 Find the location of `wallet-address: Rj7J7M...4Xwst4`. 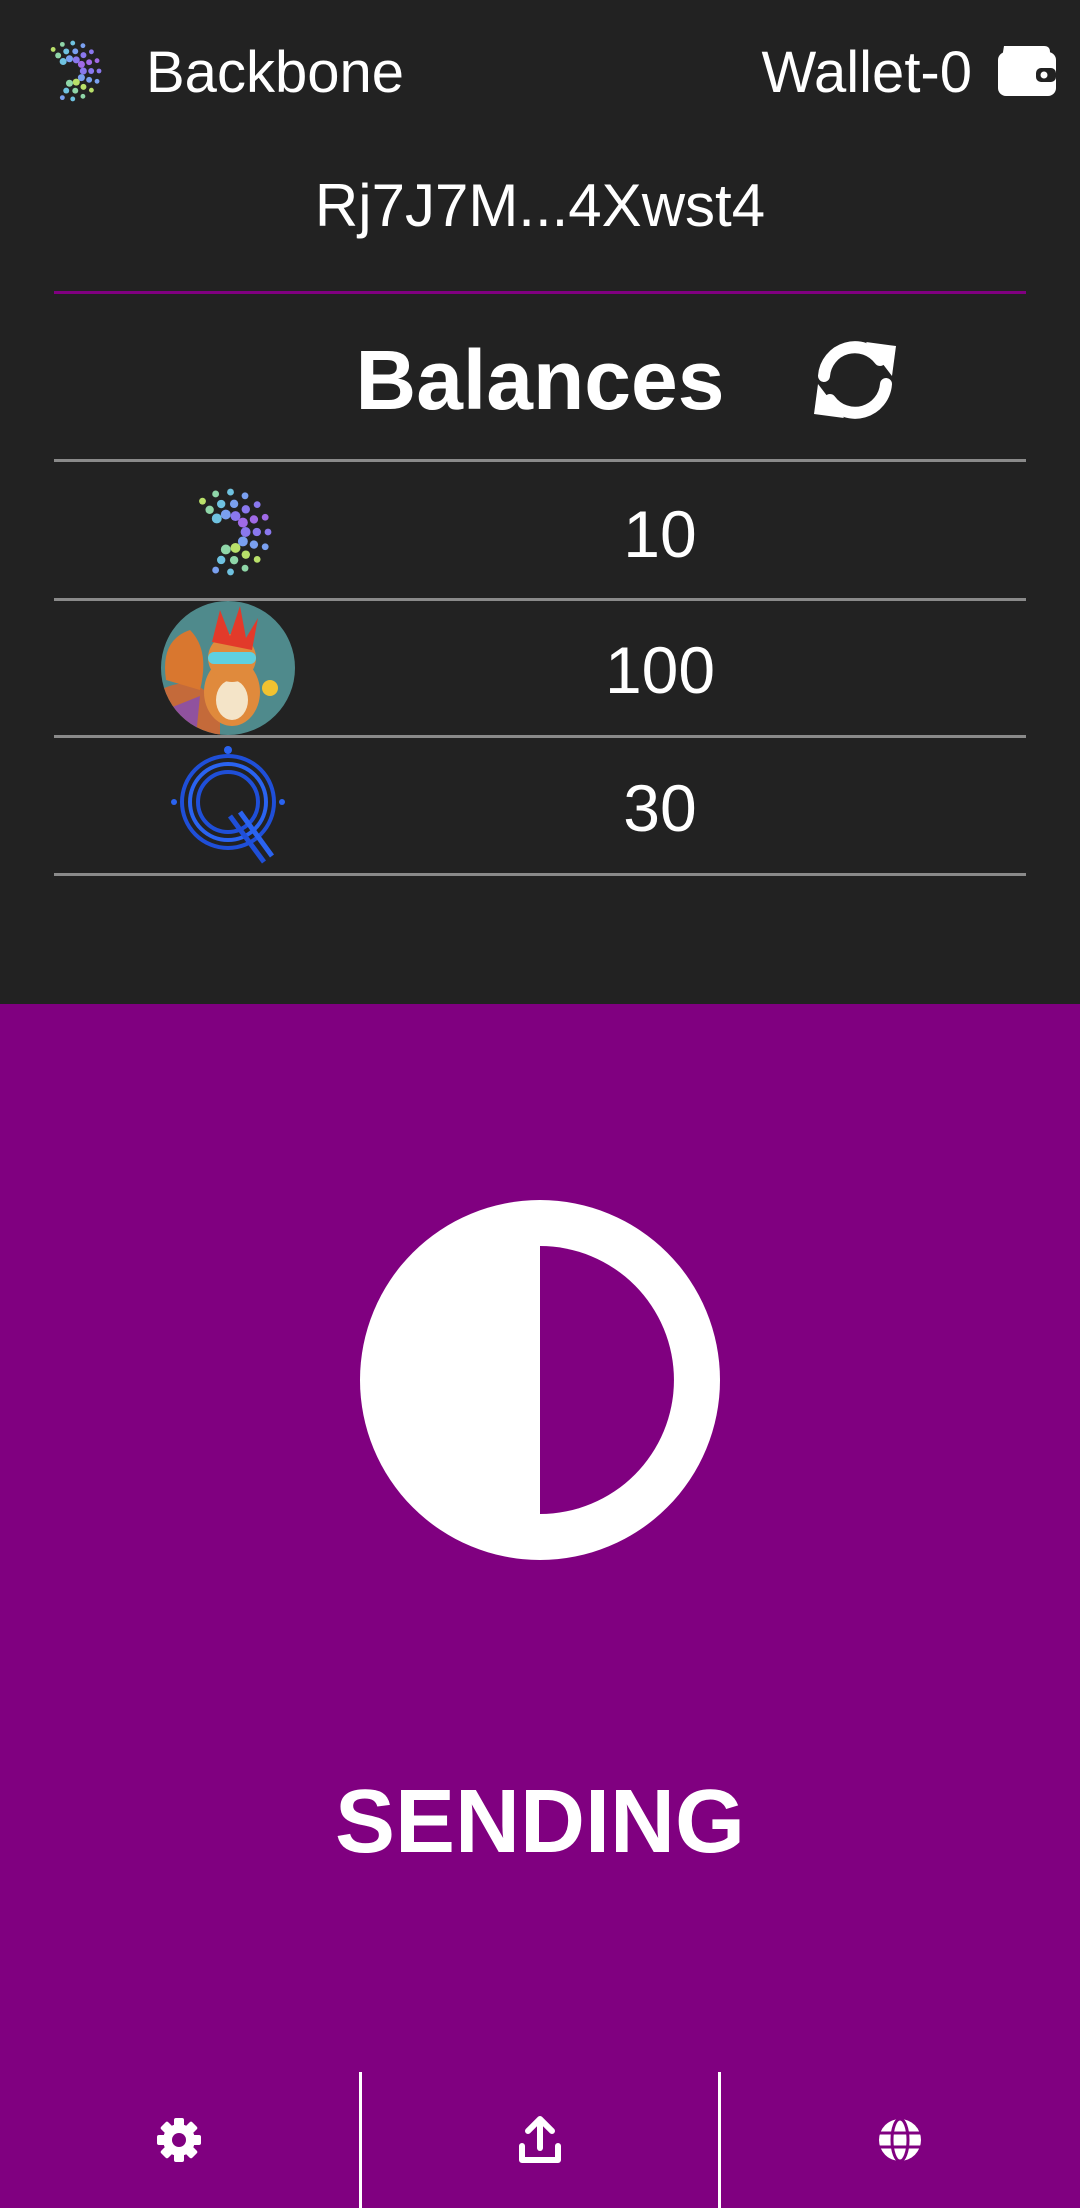

wallet-address: Rj7J7M...4Xwst4 is located at coordinates (540, 206).